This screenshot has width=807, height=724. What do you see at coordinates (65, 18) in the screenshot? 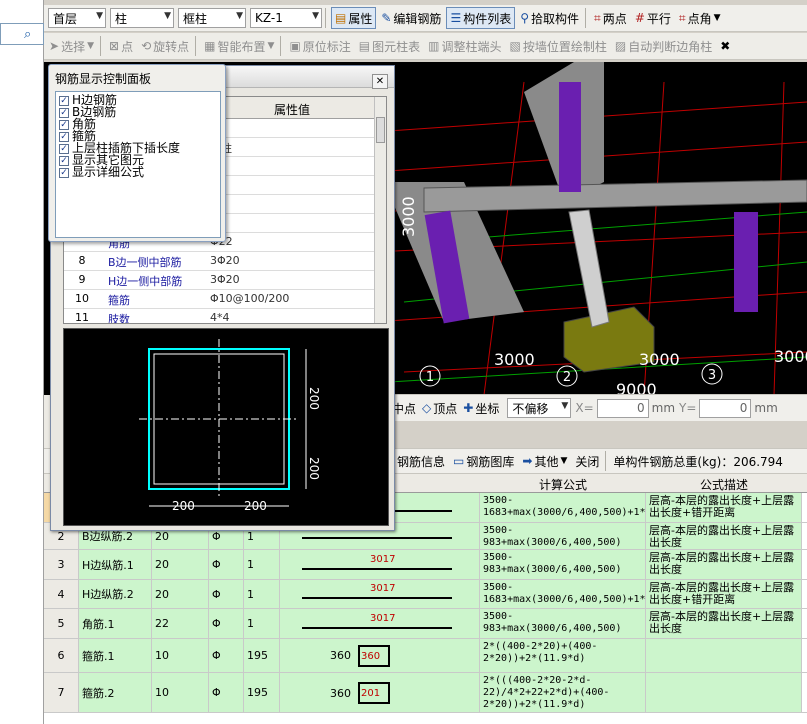
I see `floor-select-value: 首层` at bounding box center [65, 18].